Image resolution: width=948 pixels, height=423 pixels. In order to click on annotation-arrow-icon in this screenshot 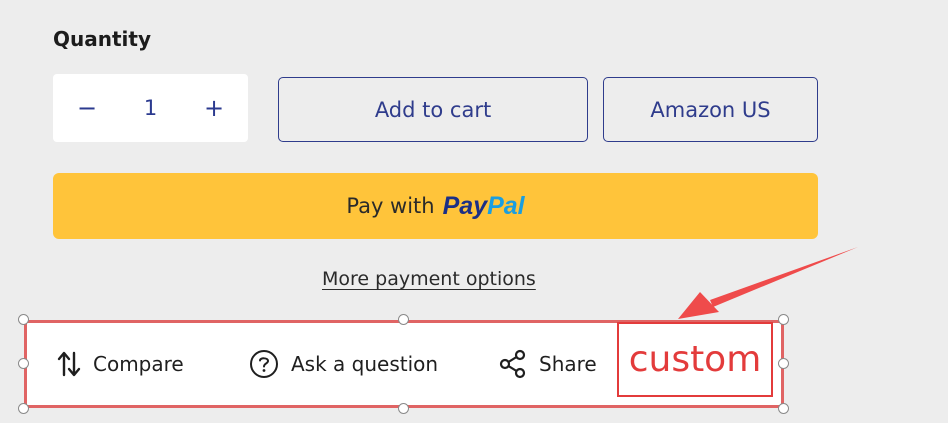, I will do `click(768, 283)`.